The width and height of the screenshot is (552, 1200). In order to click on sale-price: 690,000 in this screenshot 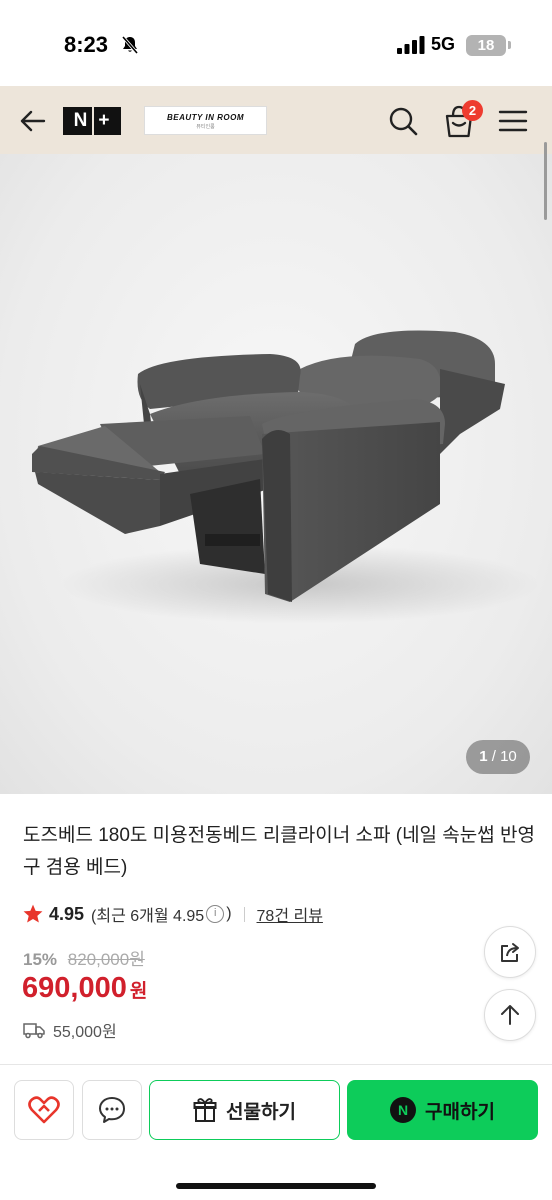, I will do `click(74, 988)`.